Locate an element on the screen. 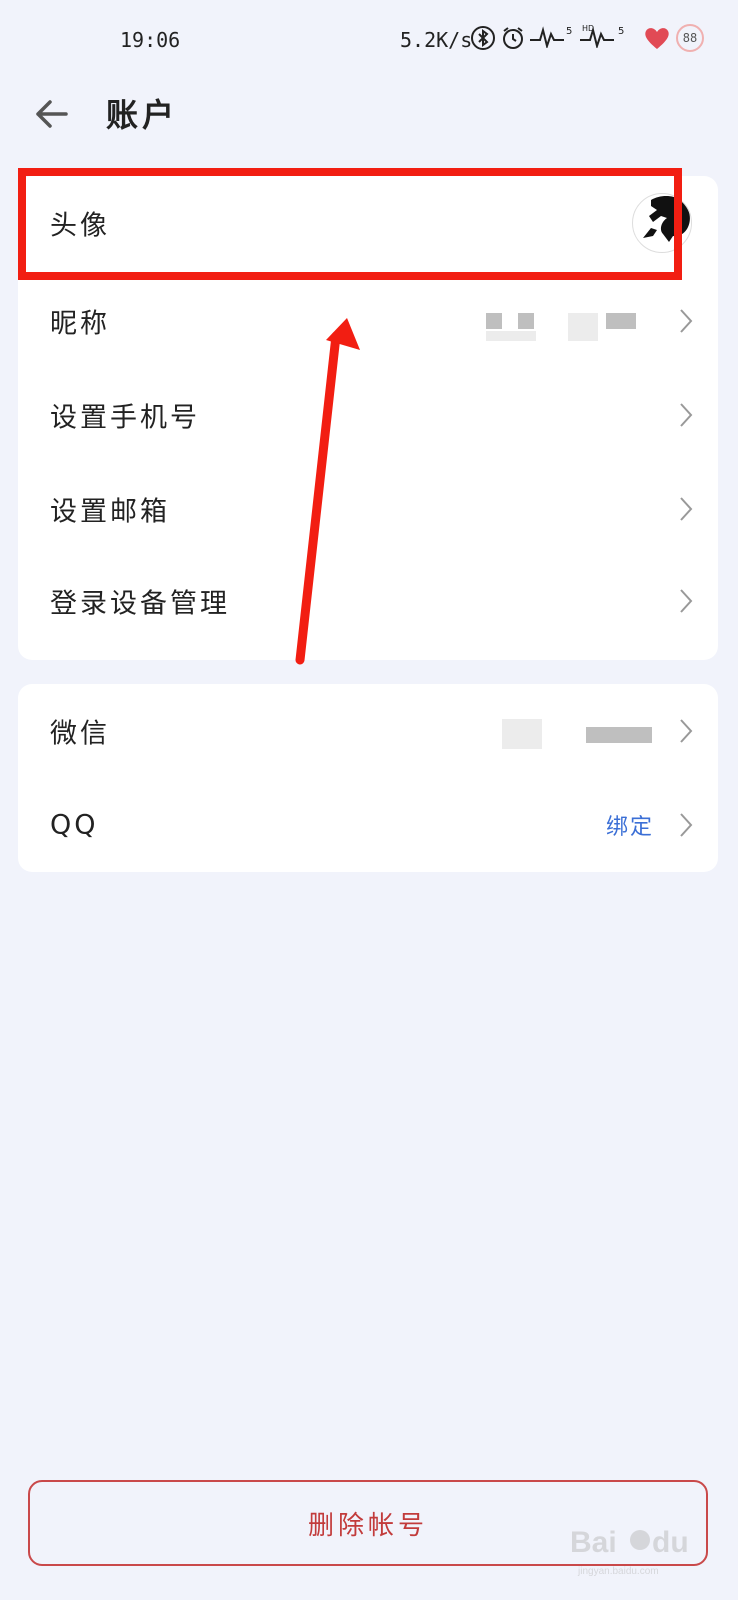  back-button is located at coordinates (52, 114).